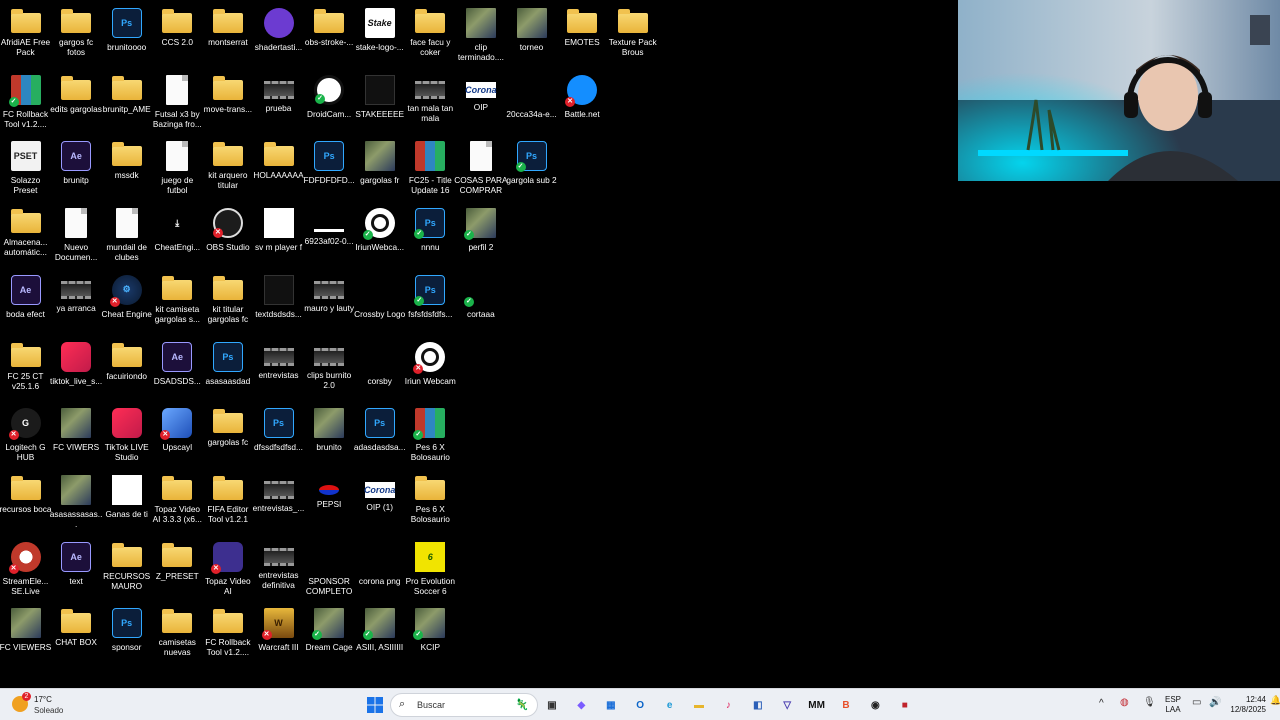 The width and height of the screenshot is (1280, 720). Describe the element at coordinates (227, 168) in the screenshot. I see `desktop-icon: kit arquero titular` at that location.